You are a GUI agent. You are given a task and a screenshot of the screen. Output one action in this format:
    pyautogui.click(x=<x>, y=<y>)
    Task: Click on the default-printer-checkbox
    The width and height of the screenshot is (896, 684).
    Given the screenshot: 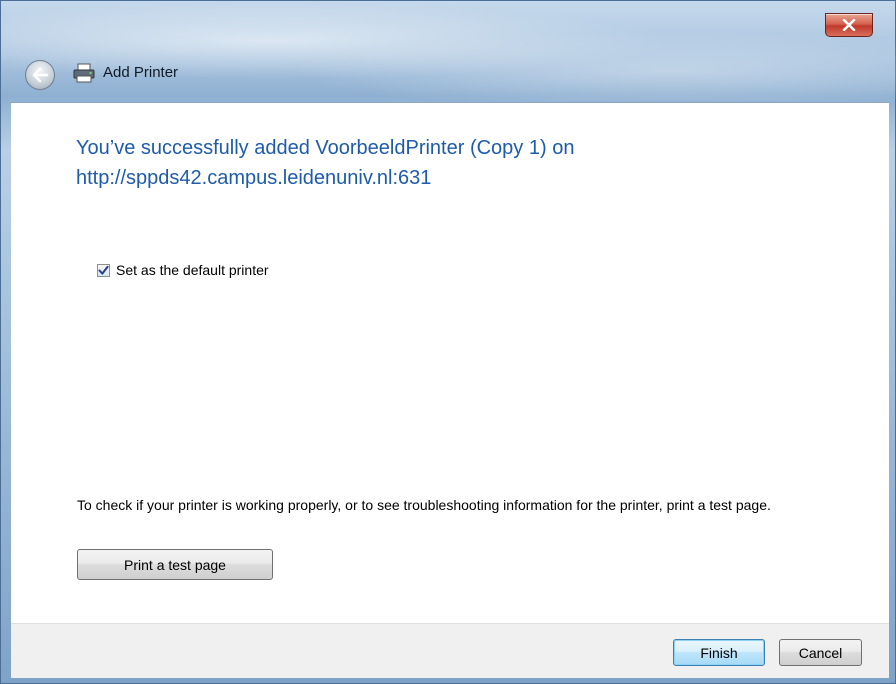 What is the action you would take?
    pyautogui.click(x=103, y=270)
    